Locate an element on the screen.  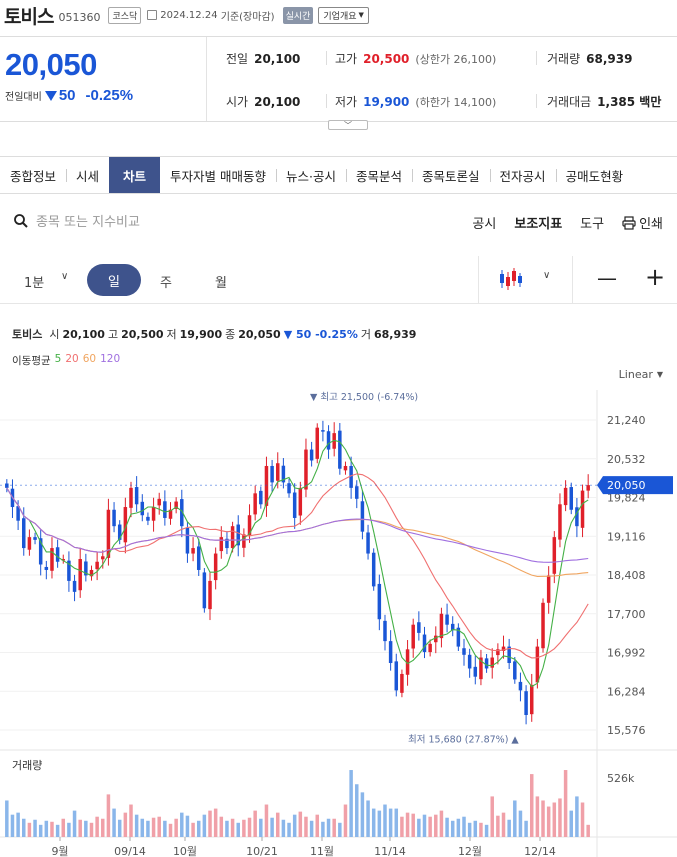
high-cell: 고가 20,500 (상한가 26,100) is located at coordinates (415, 58).